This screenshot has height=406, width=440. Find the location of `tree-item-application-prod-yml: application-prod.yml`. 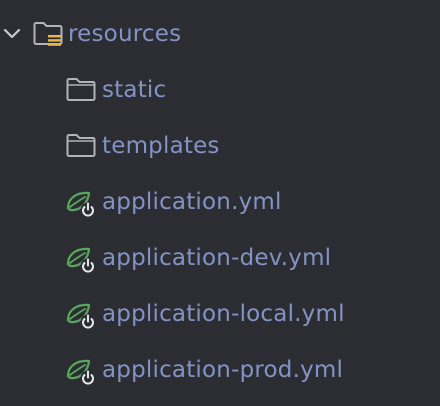

tree-item-application-prod-yml: application-prod.yml is located at coordinates (220, 370).